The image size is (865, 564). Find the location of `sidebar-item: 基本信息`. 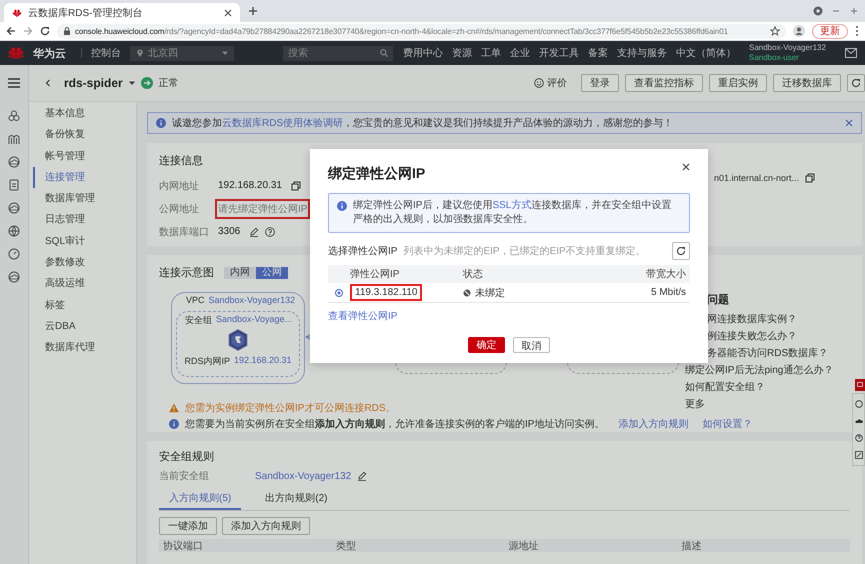

sidebar-item: 基本信息 is located at coordinates (84, 113).